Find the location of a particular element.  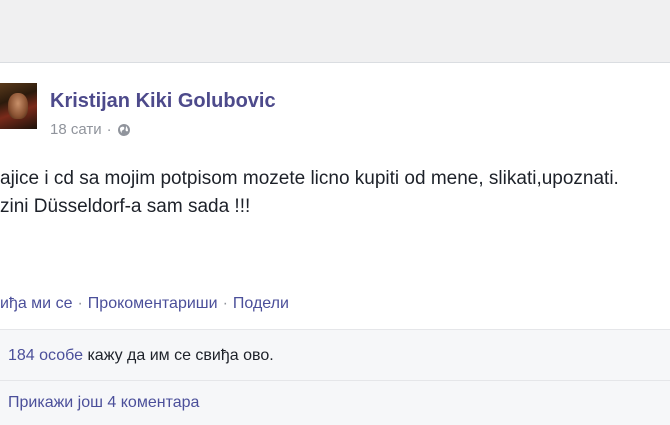

post-timestamp: 18 сати is located at coordinates (76, 129).